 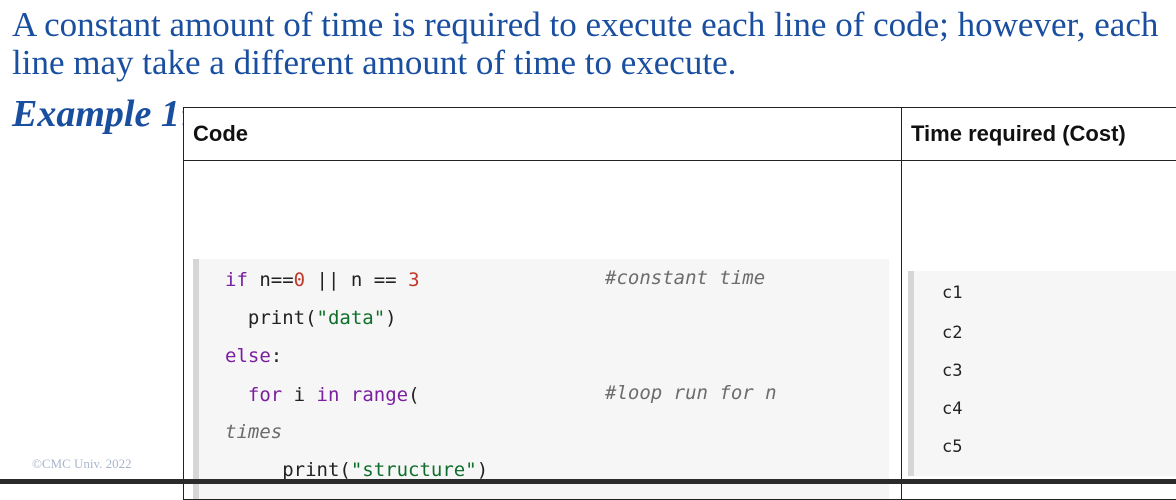 I want to click on code-string: "data", so click(x=351, y=318).